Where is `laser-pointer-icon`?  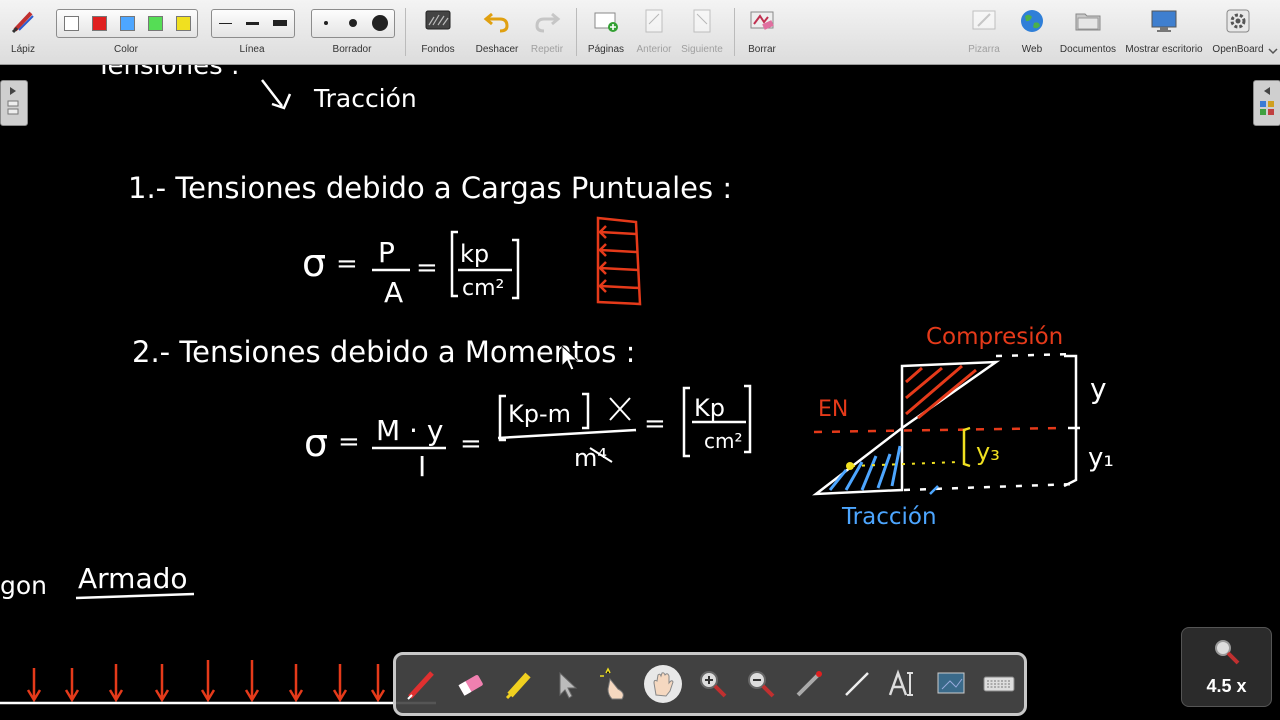 laser-pointer-icon is located at coordinates (809, 684).